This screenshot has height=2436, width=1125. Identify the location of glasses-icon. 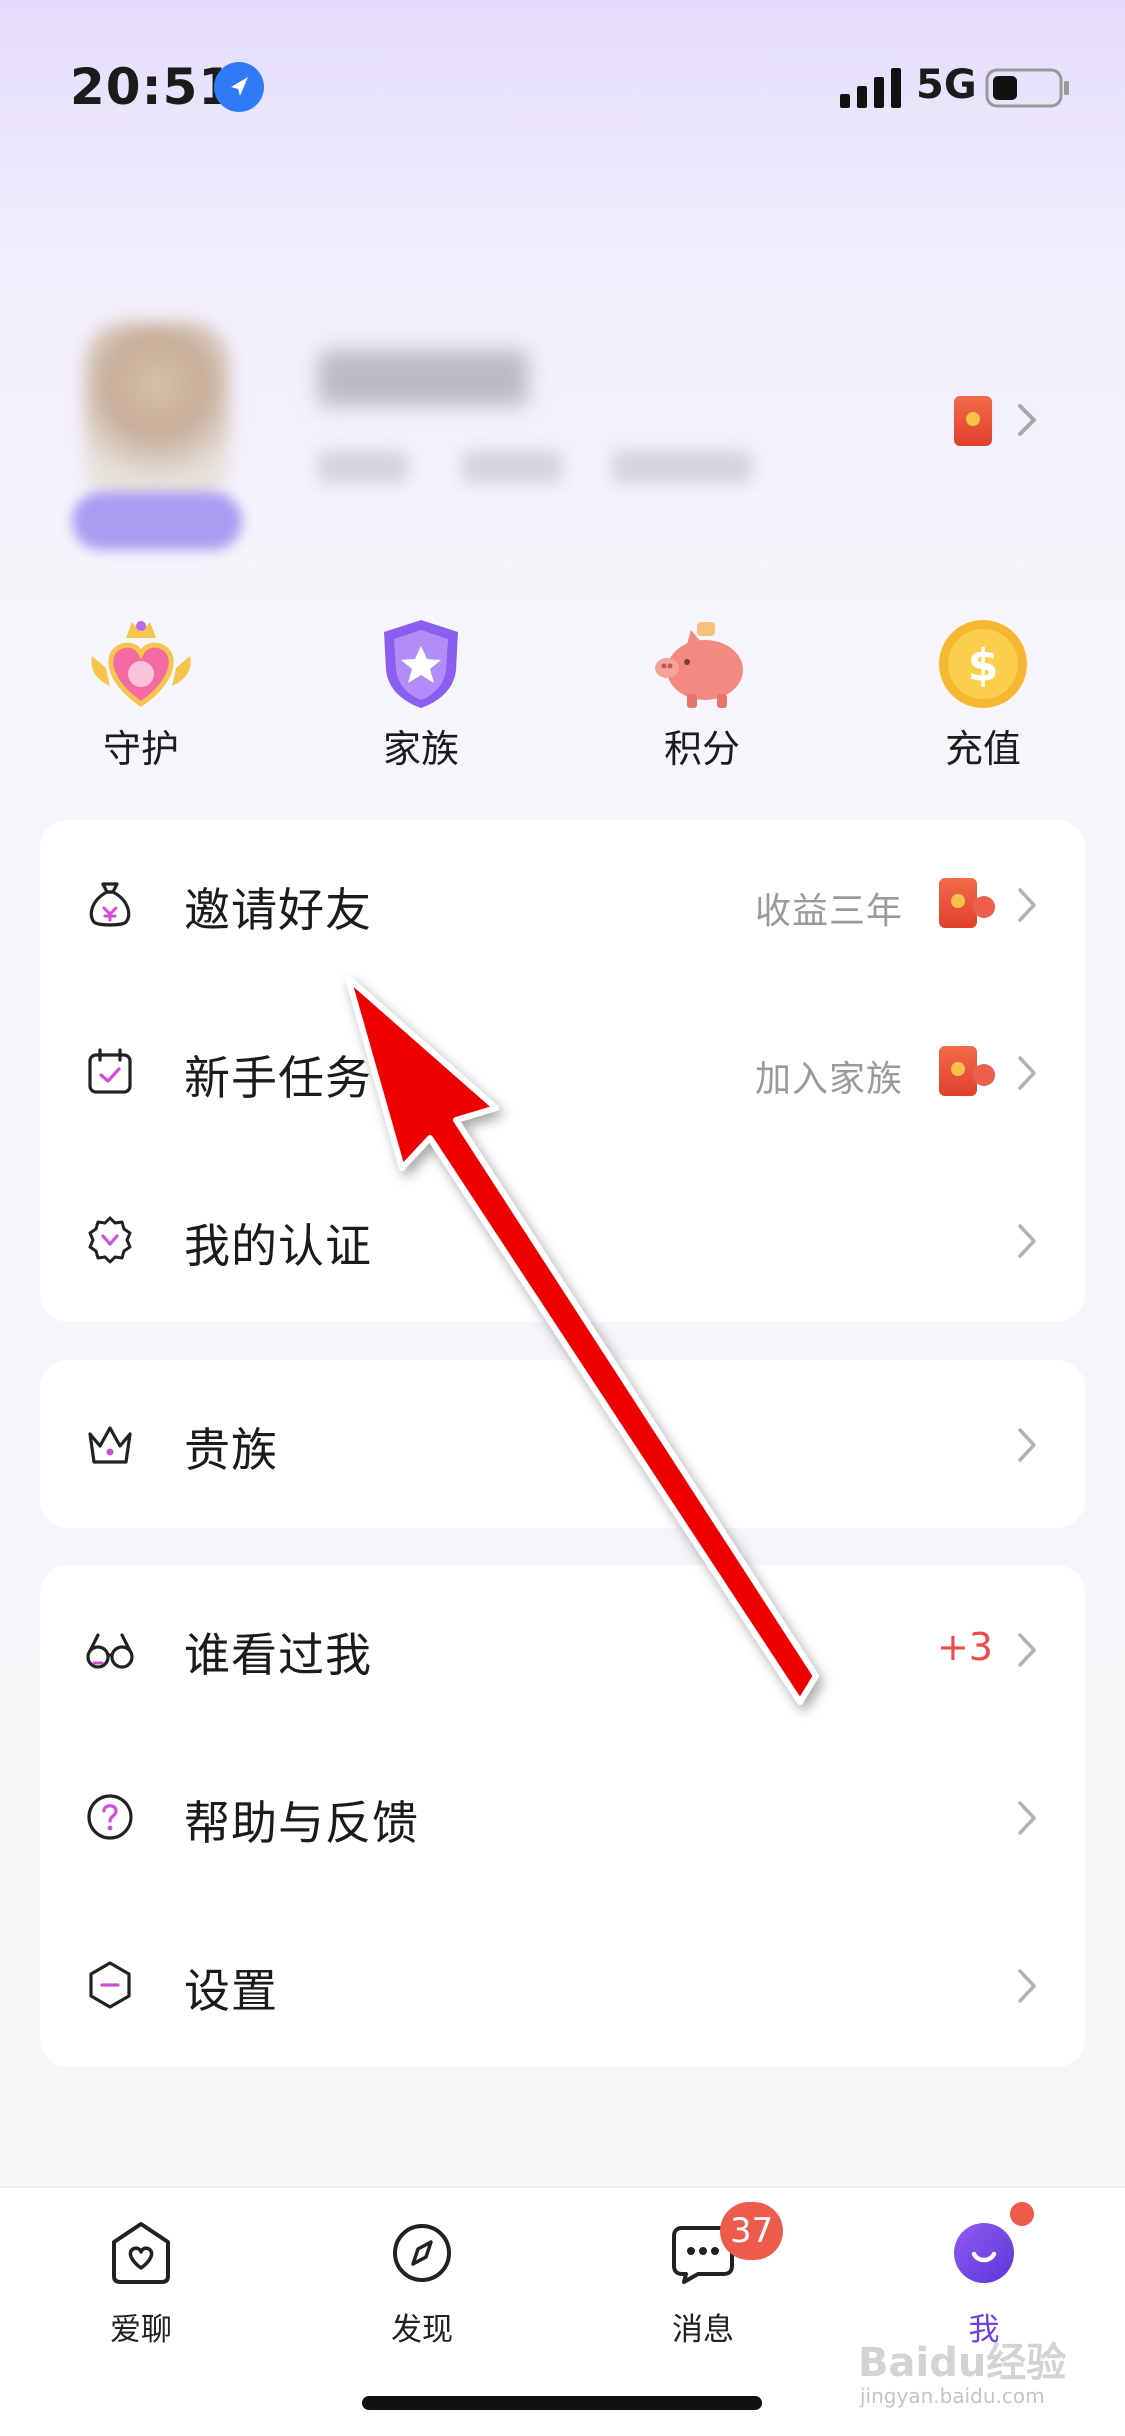
(110, 1651).